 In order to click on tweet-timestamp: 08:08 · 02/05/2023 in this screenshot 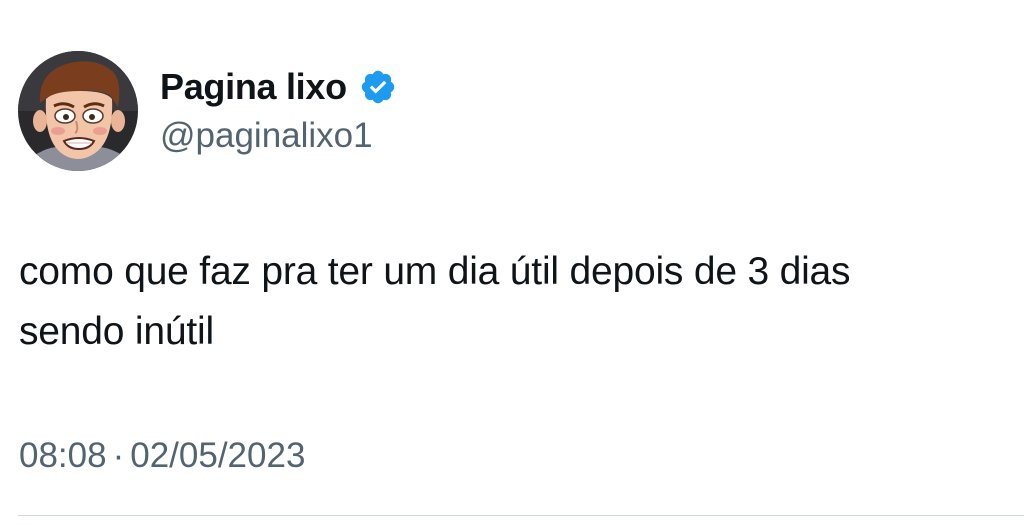, I will do `click(162, 456)`.